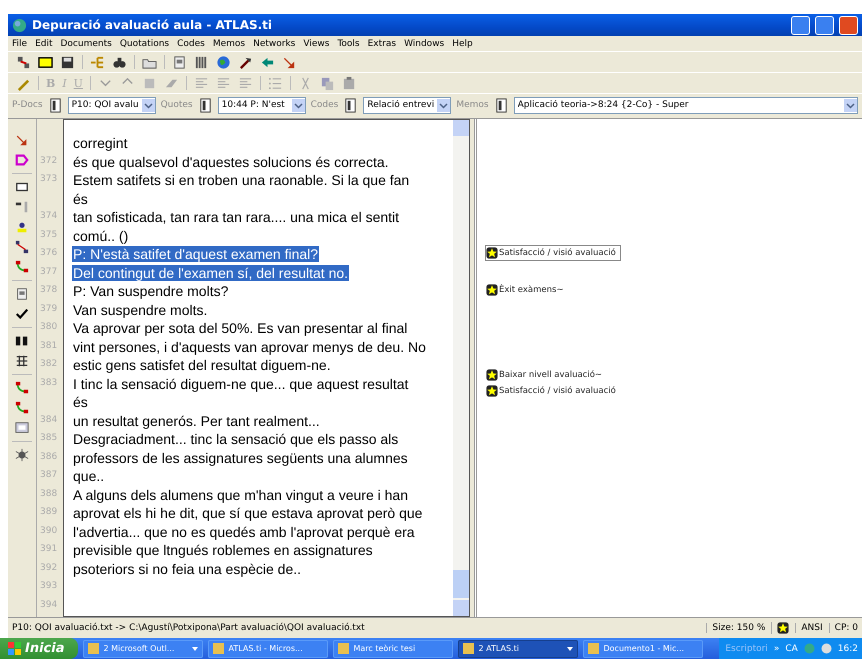  I want to click on figure-icon, so click(22, 227).